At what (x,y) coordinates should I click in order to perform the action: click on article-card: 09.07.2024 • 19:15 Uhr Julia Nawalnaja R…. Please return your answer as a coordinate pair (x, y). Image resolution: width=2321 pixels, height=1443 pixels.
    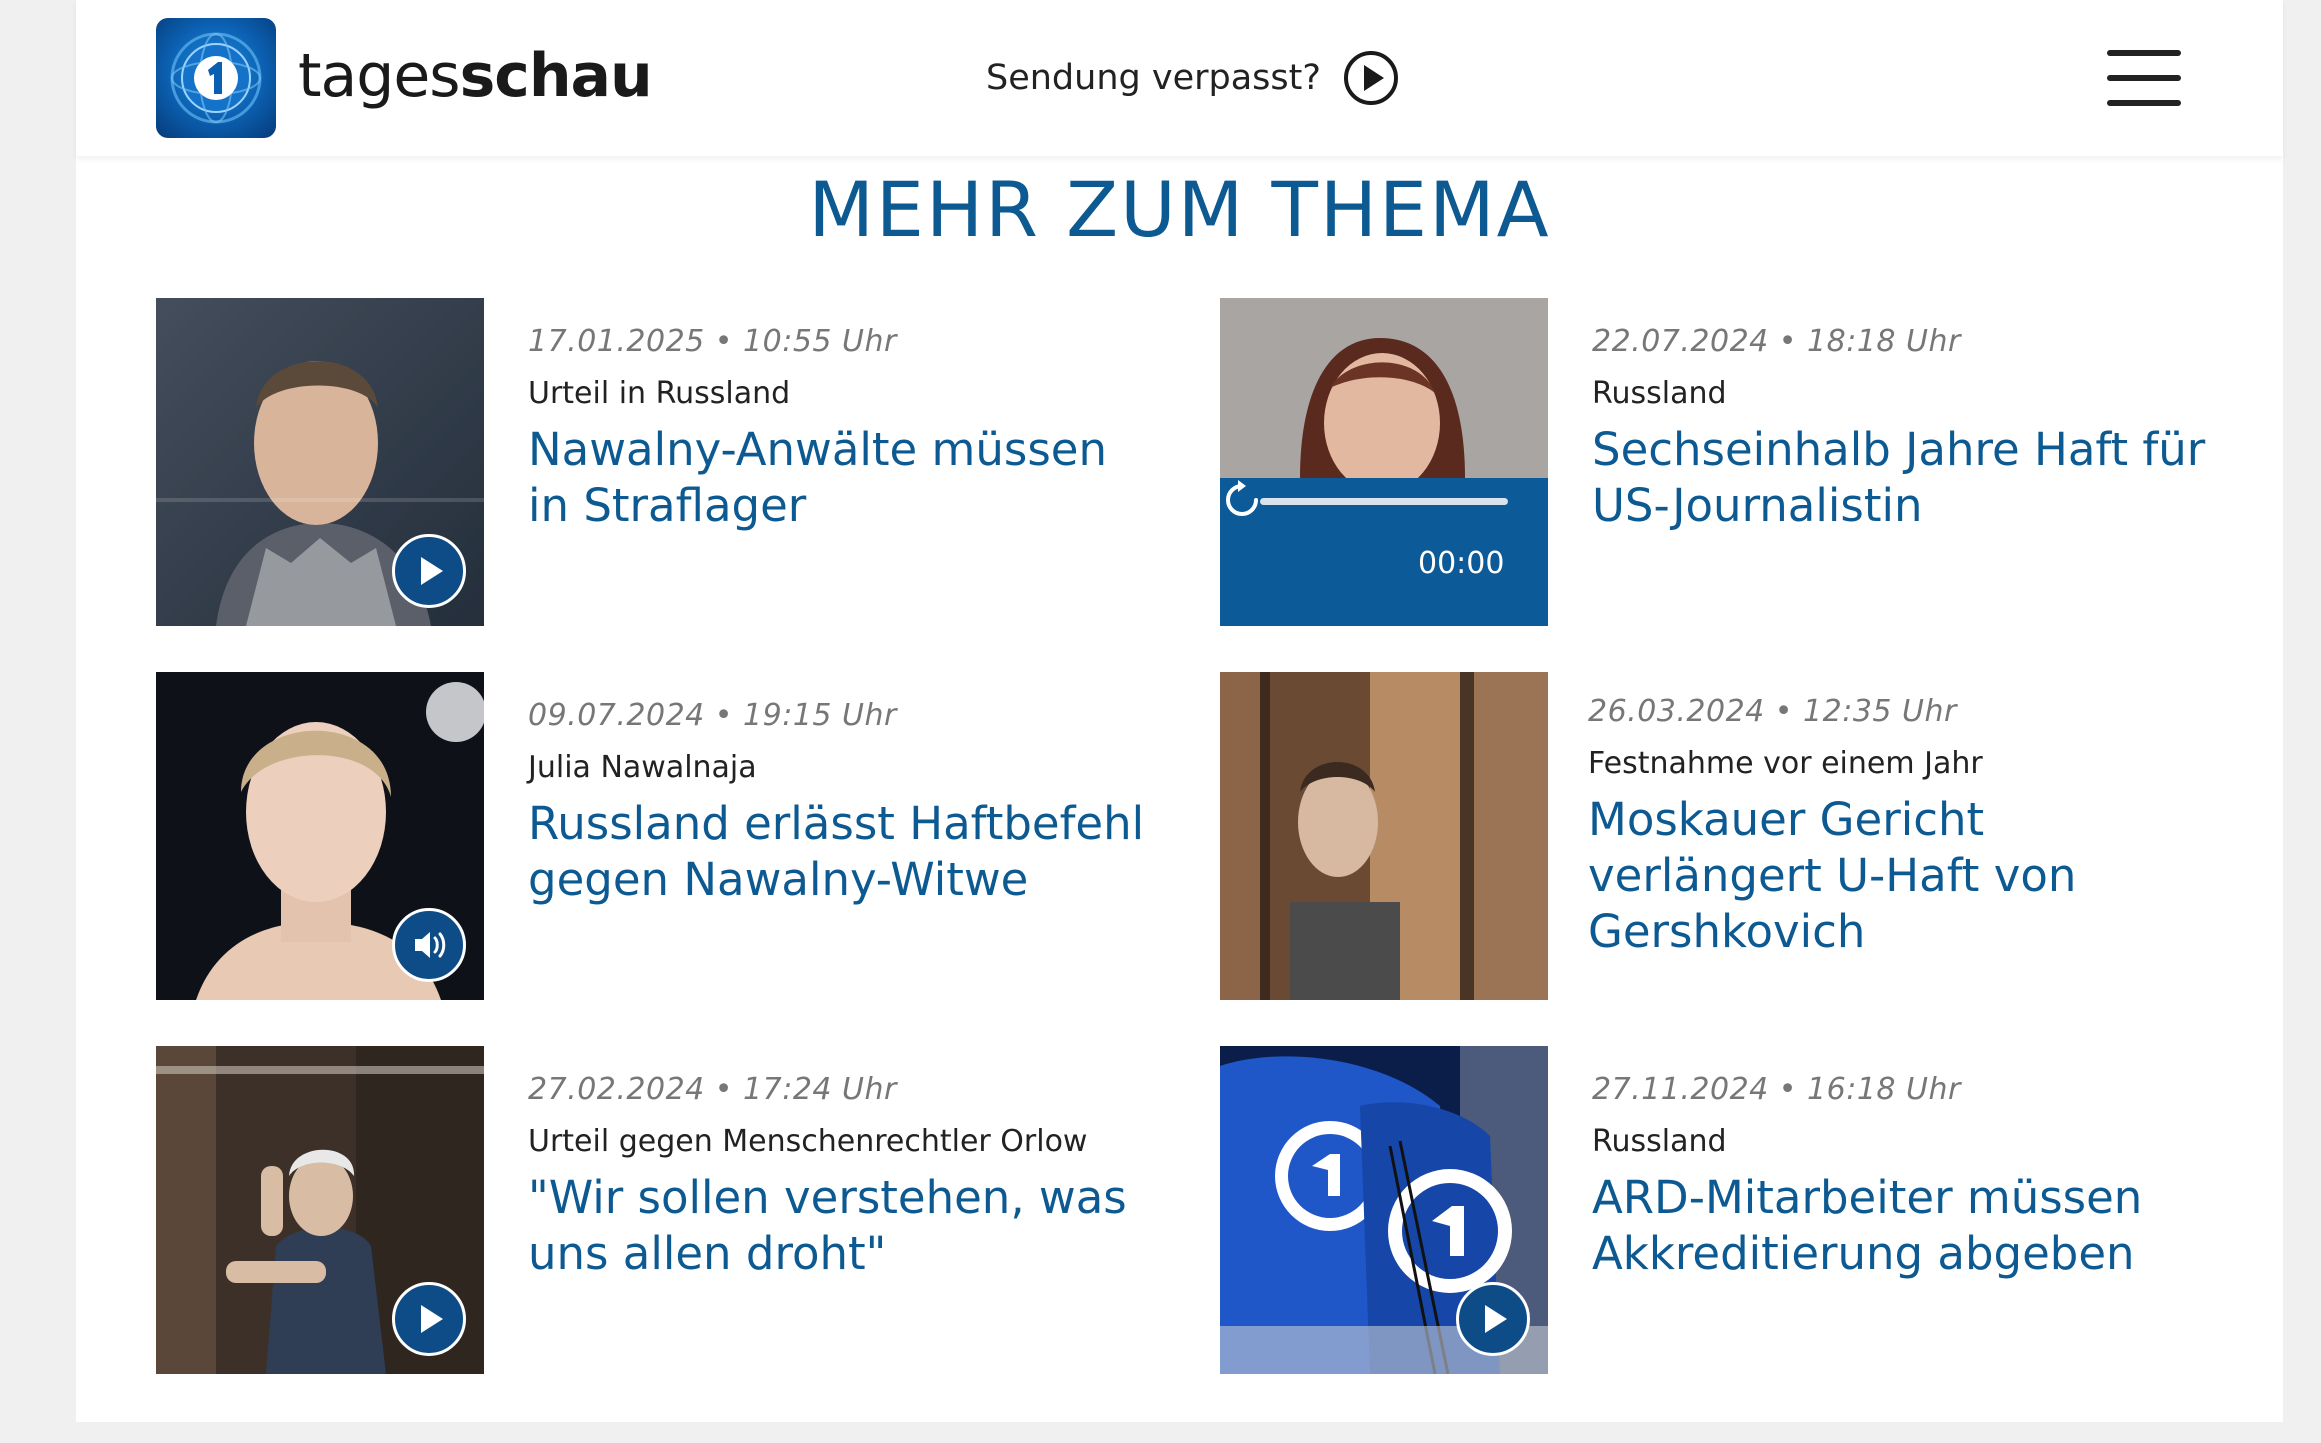
    Looking at the image, I should click on (656, 837).